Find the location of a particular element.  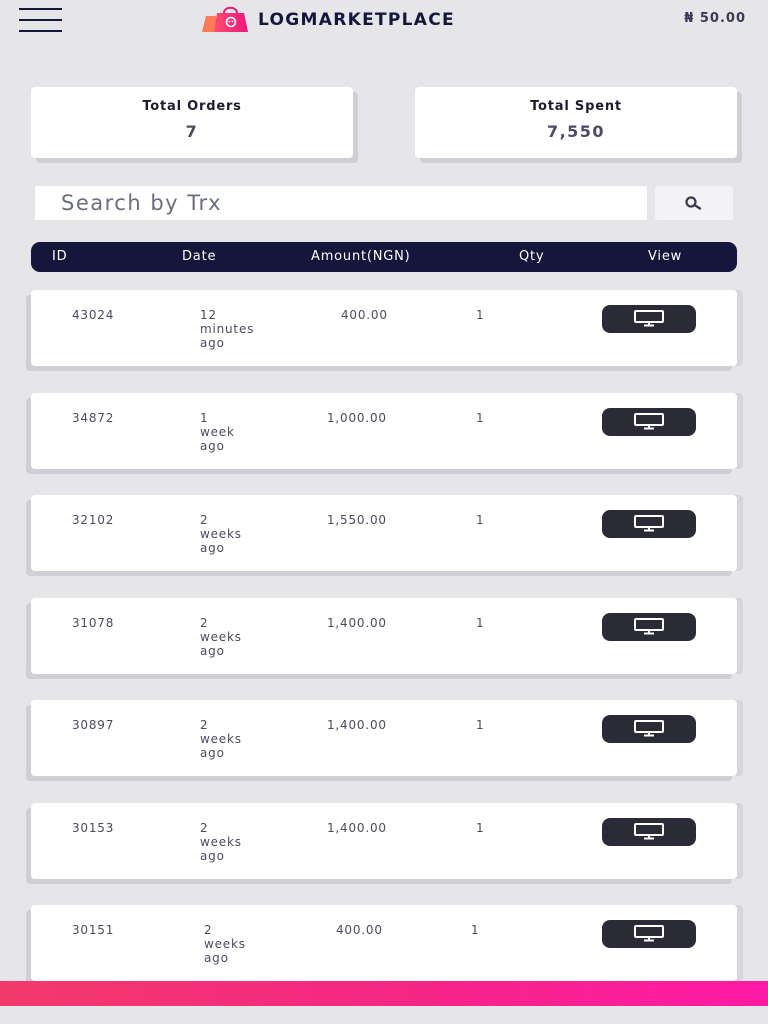

order-id: 30151 is located at coordinates (93, 930).